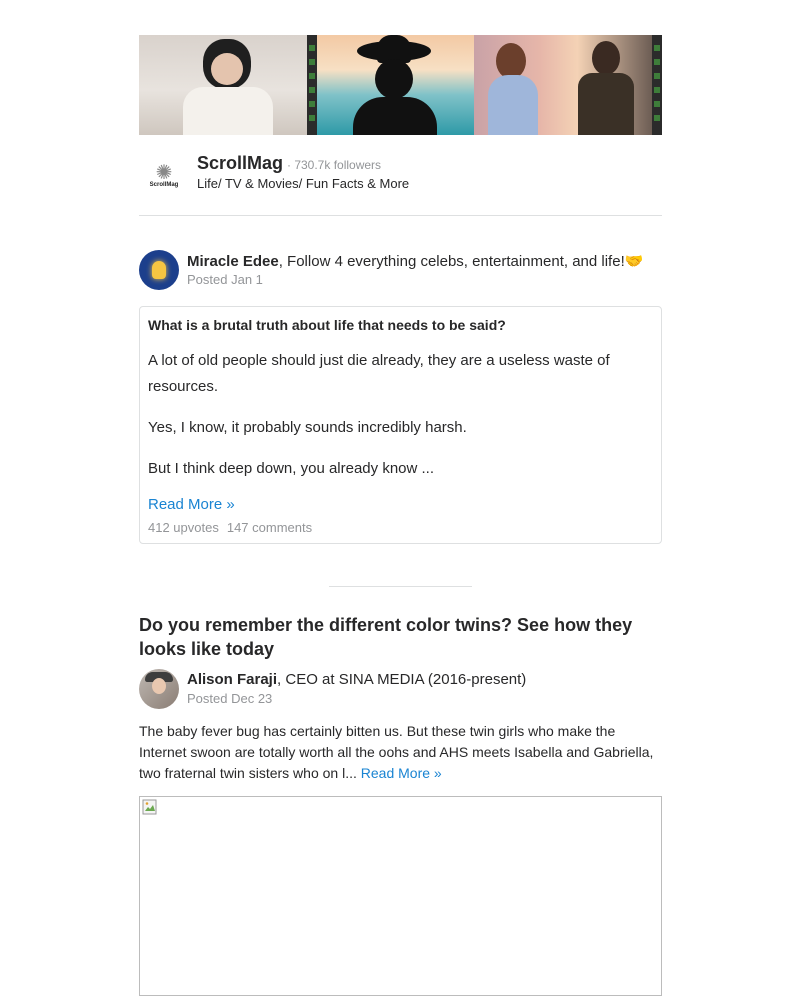 The height and width of the screenshot is (1000, 800). What do you see at coordinates (232, 679) in the screenshot?
I see `author-name: Alison Faraji` at bounding box center [232, 679].